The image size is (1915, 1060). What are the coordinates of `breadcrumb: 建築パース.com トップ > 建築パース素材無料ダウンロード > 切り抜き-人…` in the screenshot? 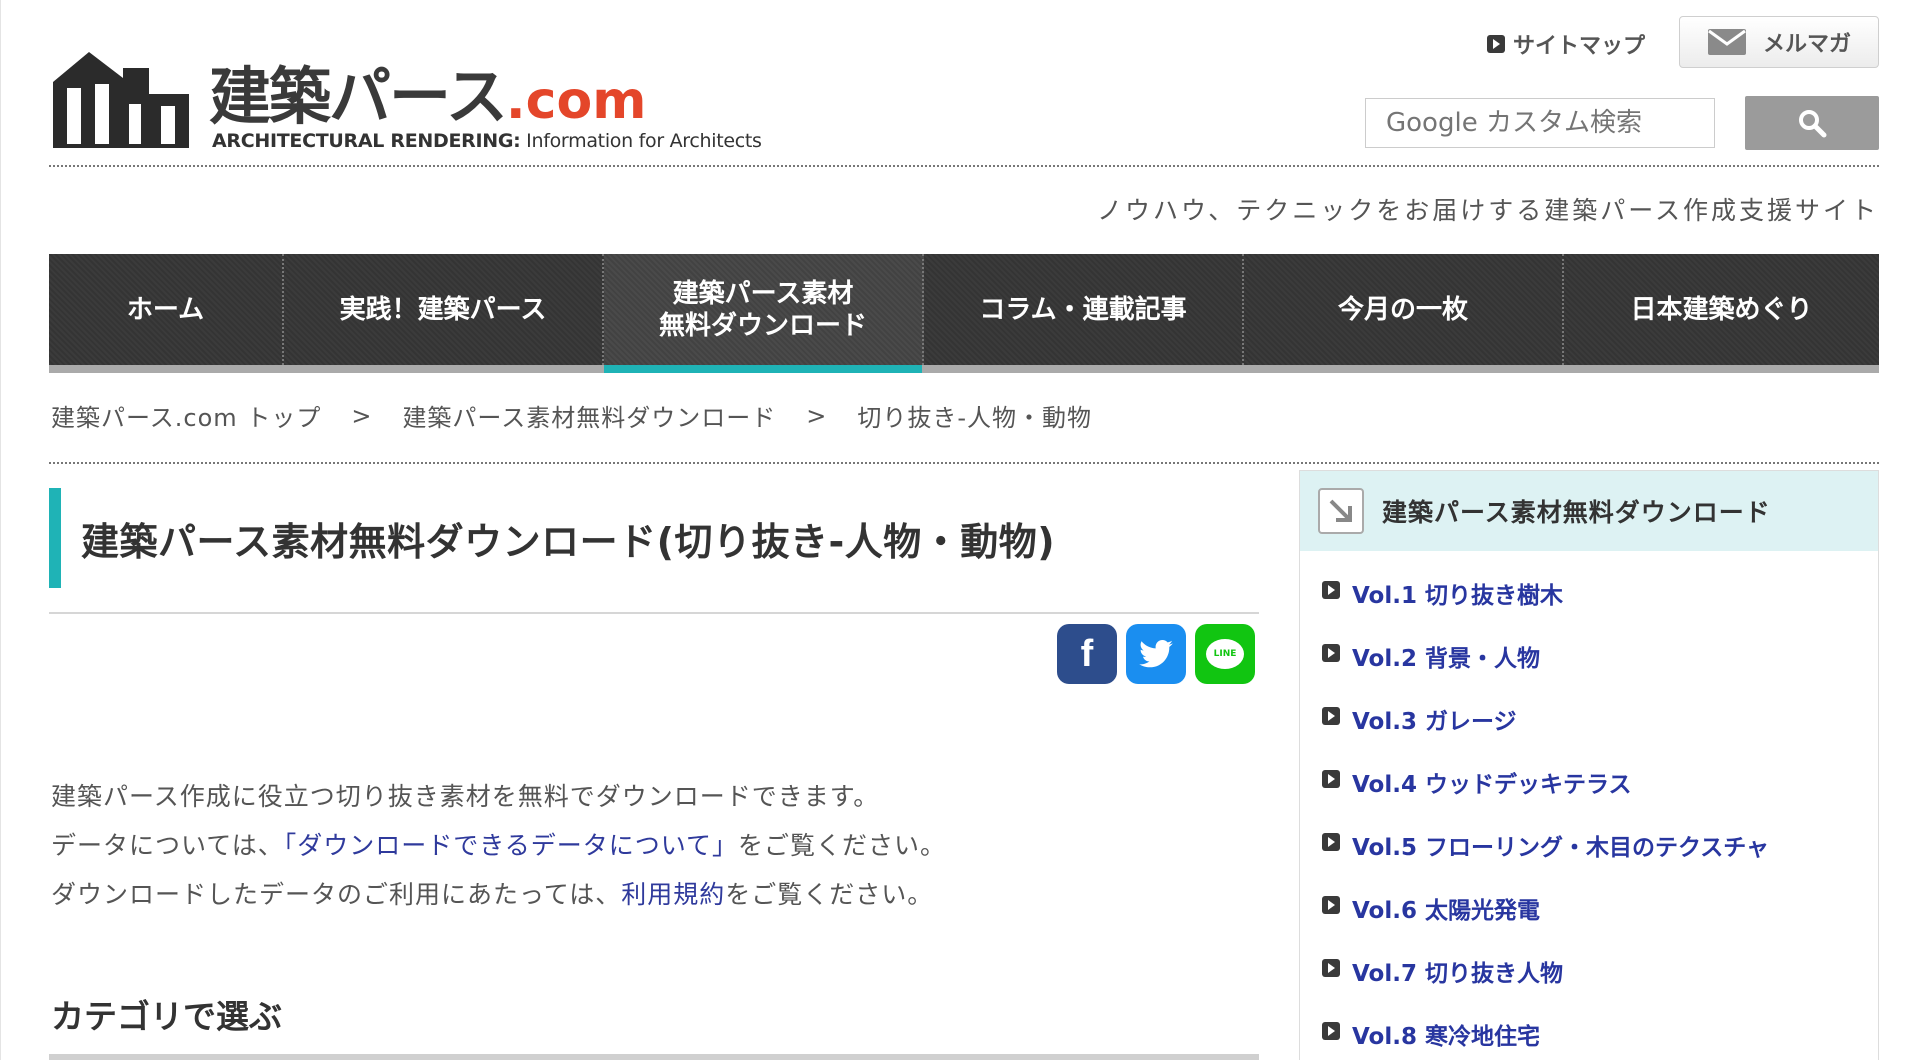 It's located at (571, 415).